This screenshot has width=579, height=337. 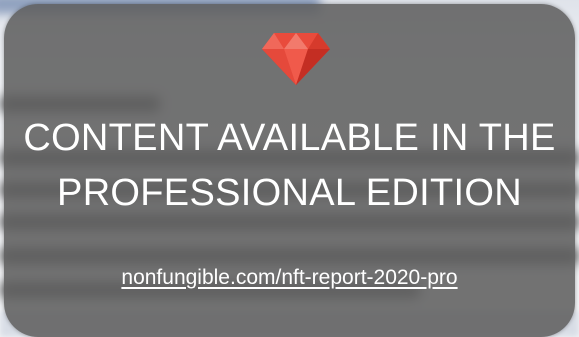 I want to click on ruby-gem-icon, so click(x=296, y=59).